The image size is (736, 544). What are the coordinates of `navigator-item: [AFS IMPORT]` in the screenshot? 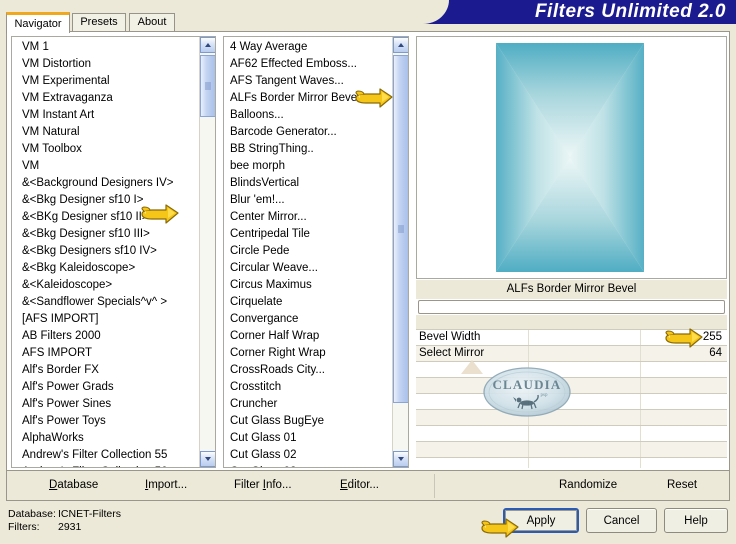 It's located at (105, 319).